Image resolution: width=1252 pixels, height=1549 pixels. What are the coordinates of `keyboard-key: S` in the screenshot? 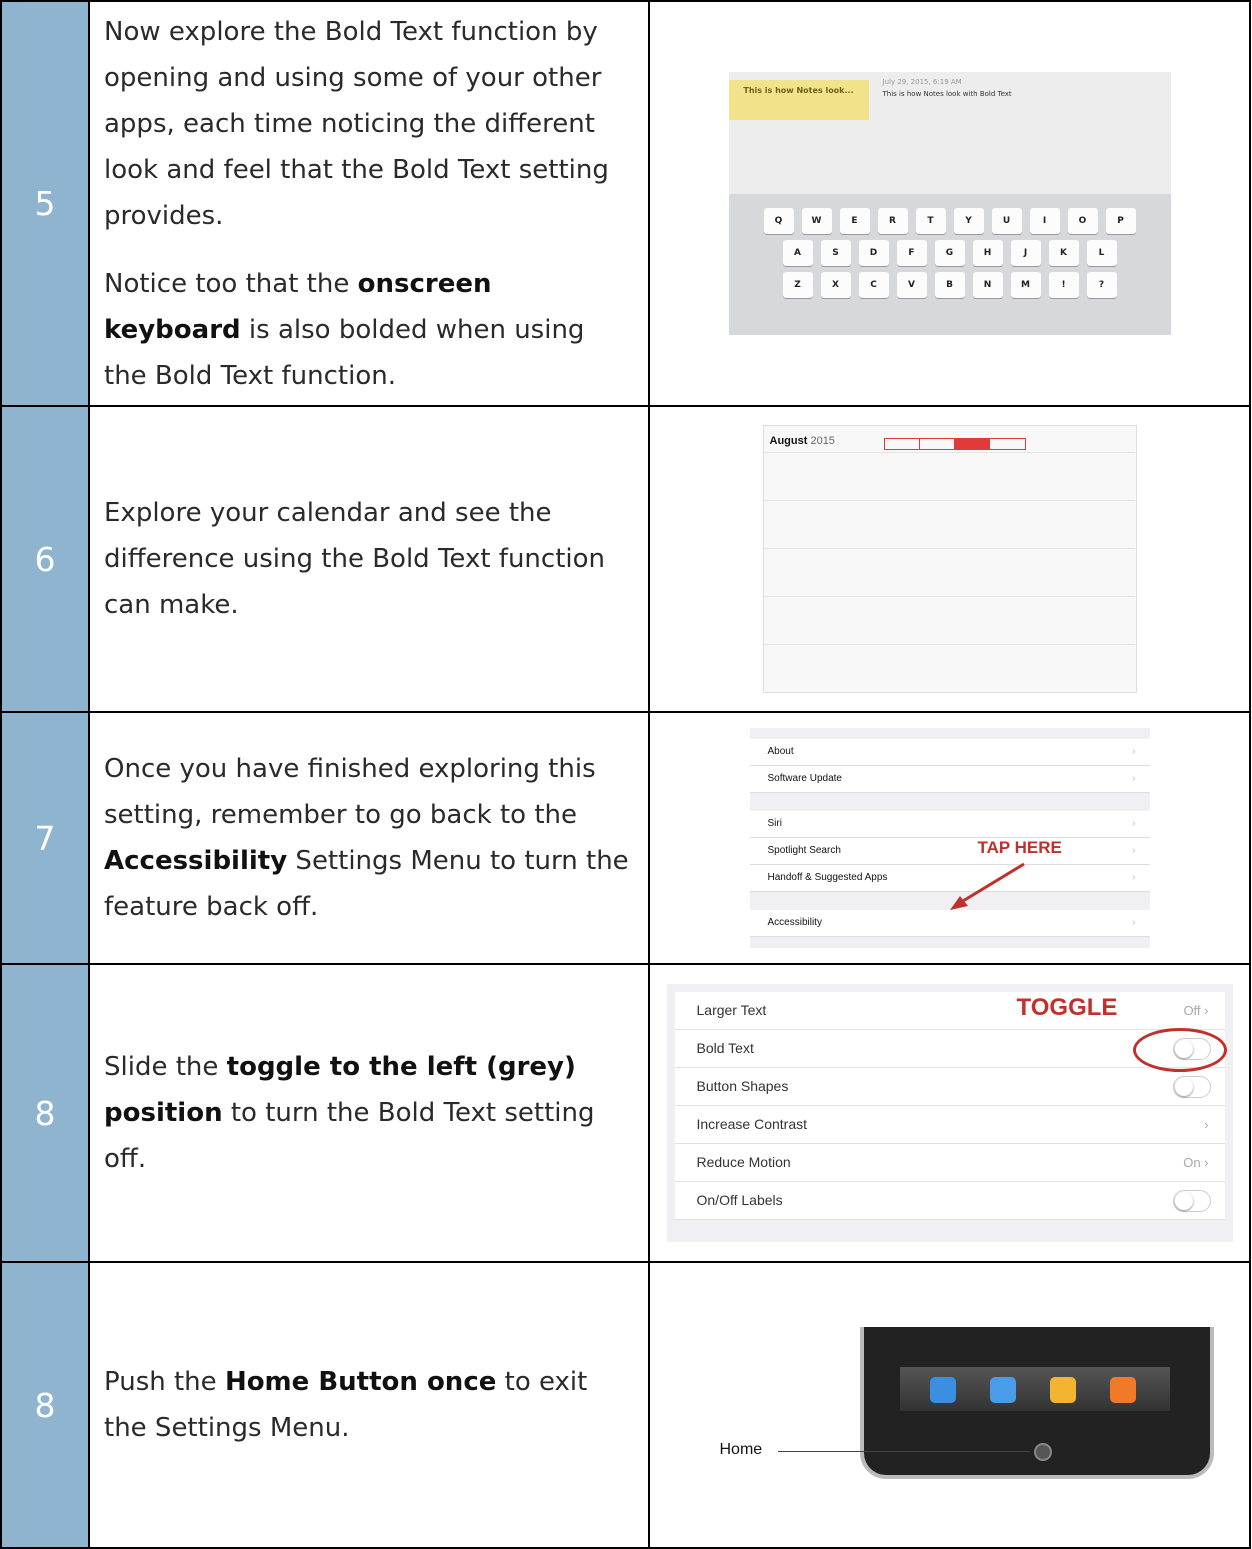 It's located at (835, 253).